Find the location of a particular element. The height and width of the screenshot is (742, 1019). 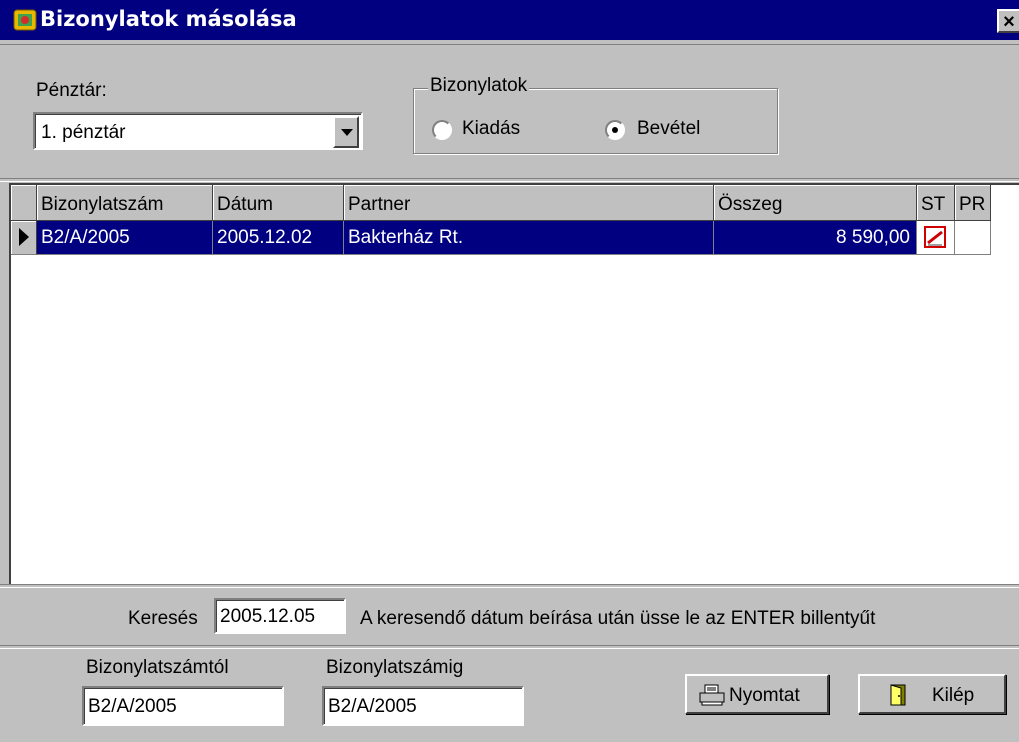

radio-kiadas-label: Kiadás is located at coordinates (491, 129).